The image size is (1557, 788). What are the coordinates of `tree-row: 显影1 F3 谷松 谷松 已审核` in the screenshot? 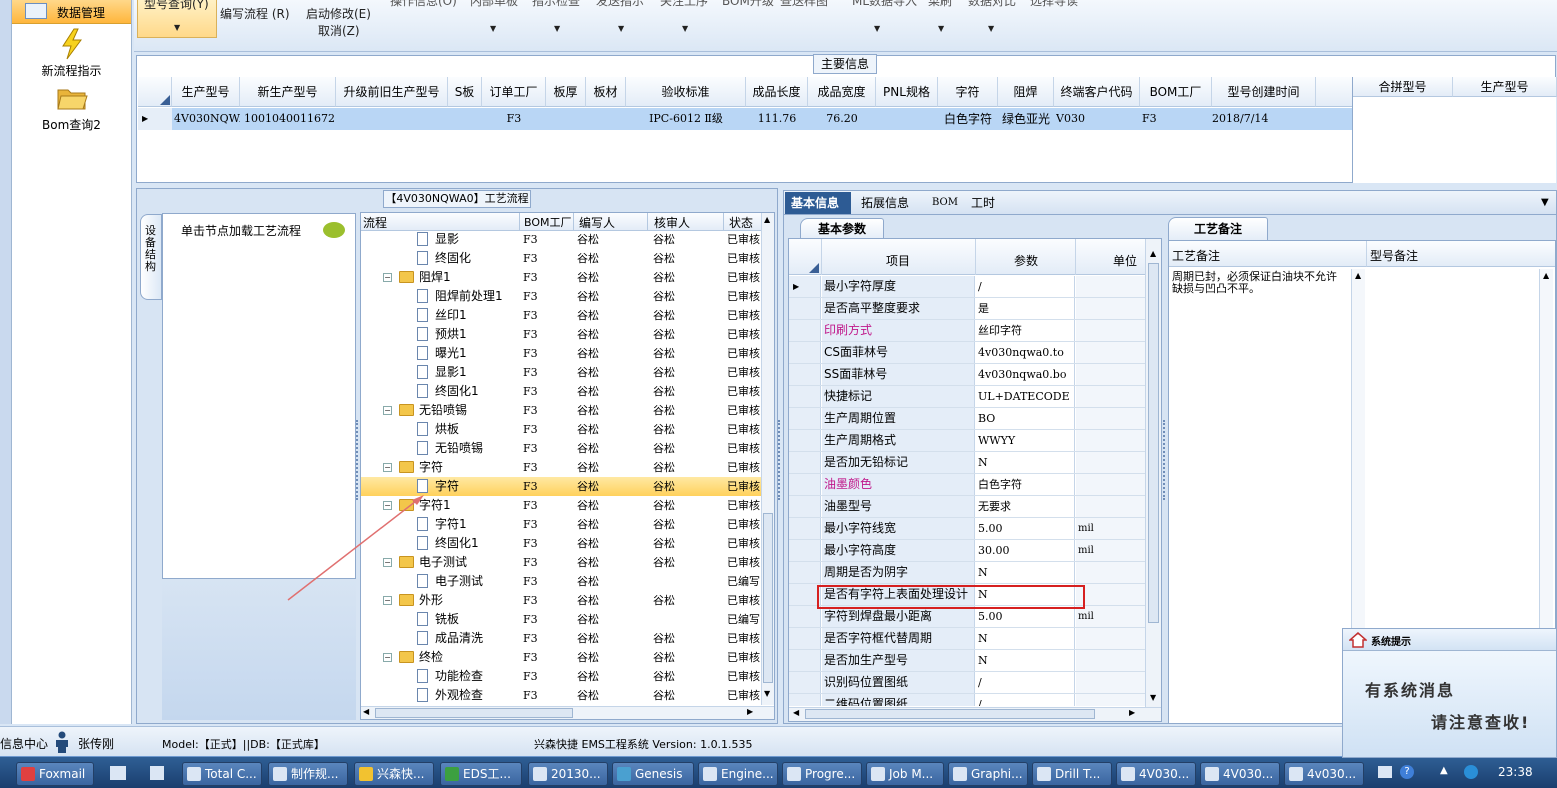 It's located at (561, 372).